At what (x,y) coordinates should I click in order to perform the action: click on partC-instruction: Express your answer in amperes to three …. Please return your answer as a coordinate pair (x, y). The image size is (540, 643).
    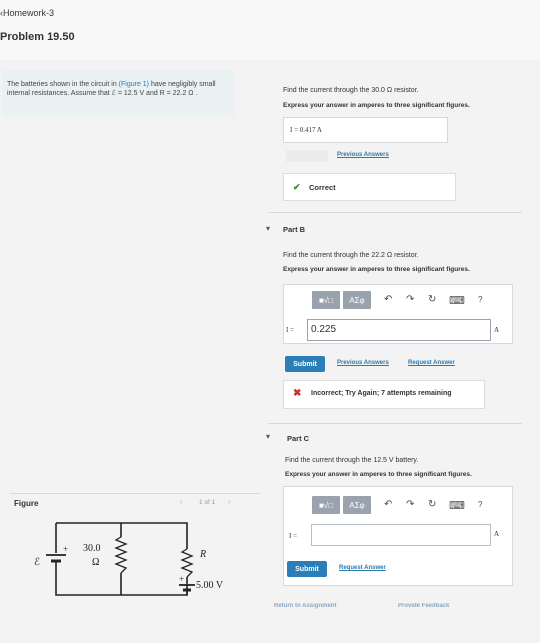
    Looking at the image, I should click on (378, 474).